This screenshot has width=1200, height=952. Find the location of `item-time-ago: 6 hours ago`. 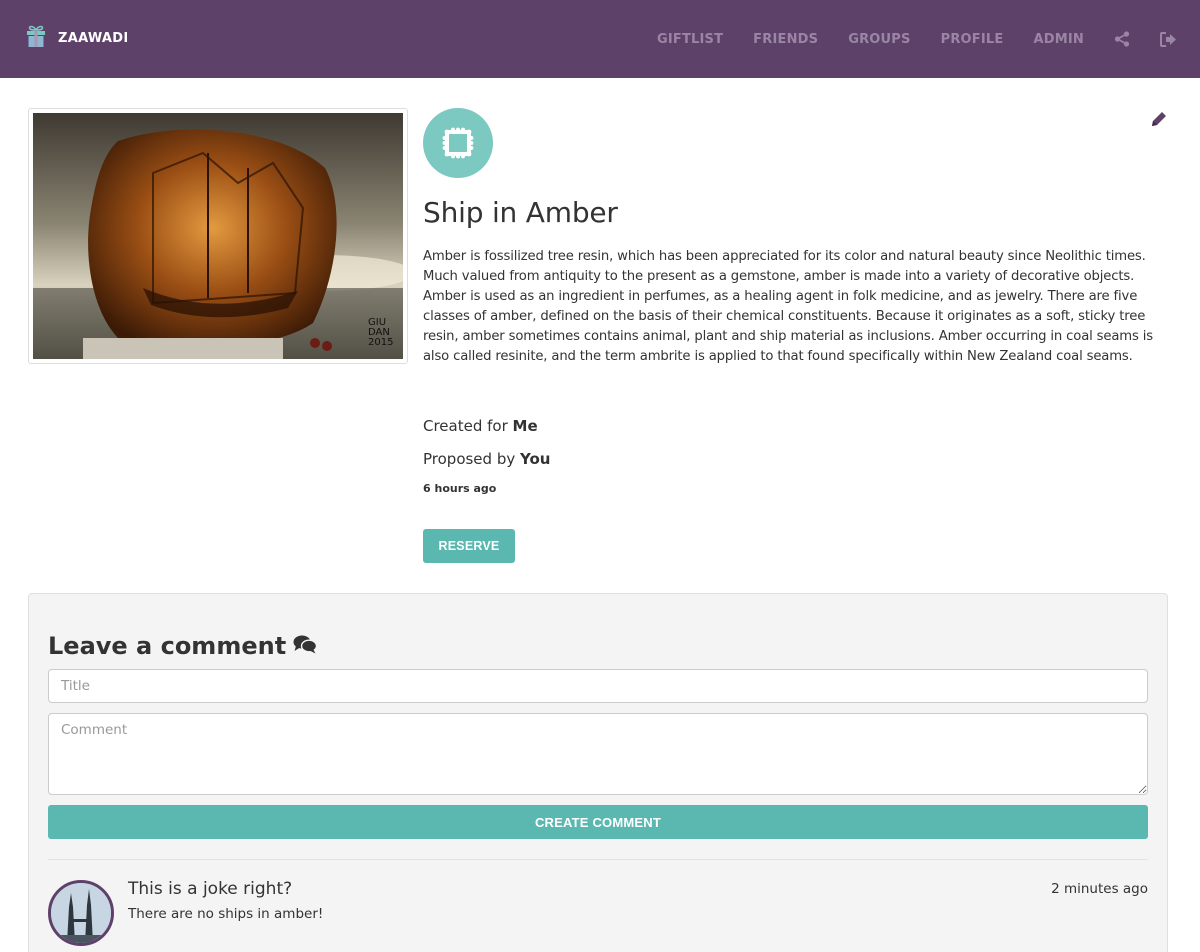

item-time-ago: 6 hours ago is located at coordinates (460, 488).